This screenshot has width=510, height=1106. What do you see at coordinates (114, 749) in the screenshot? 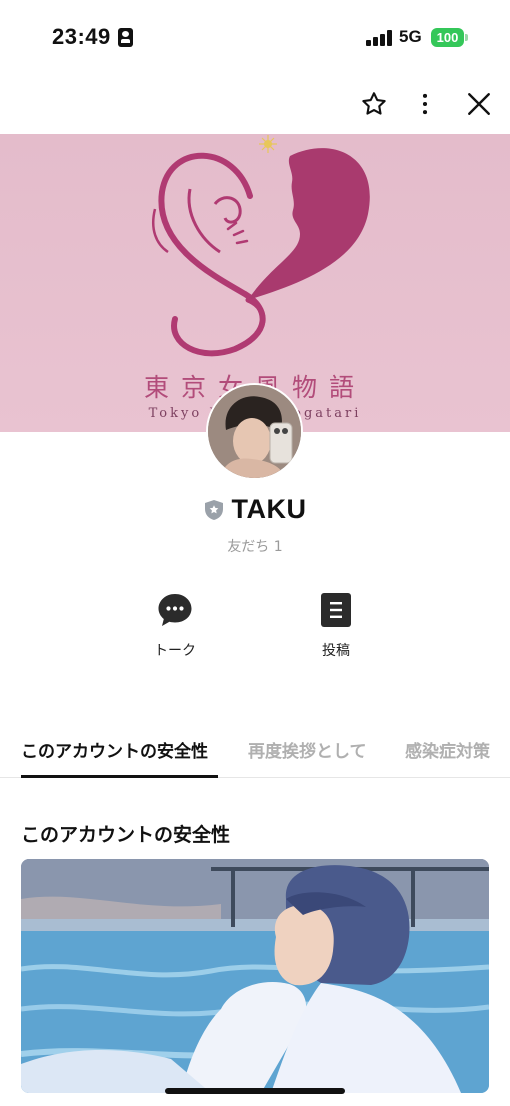
I see `tab-account-safety: このアカウントの安全性` at bounding box center [114, 749].